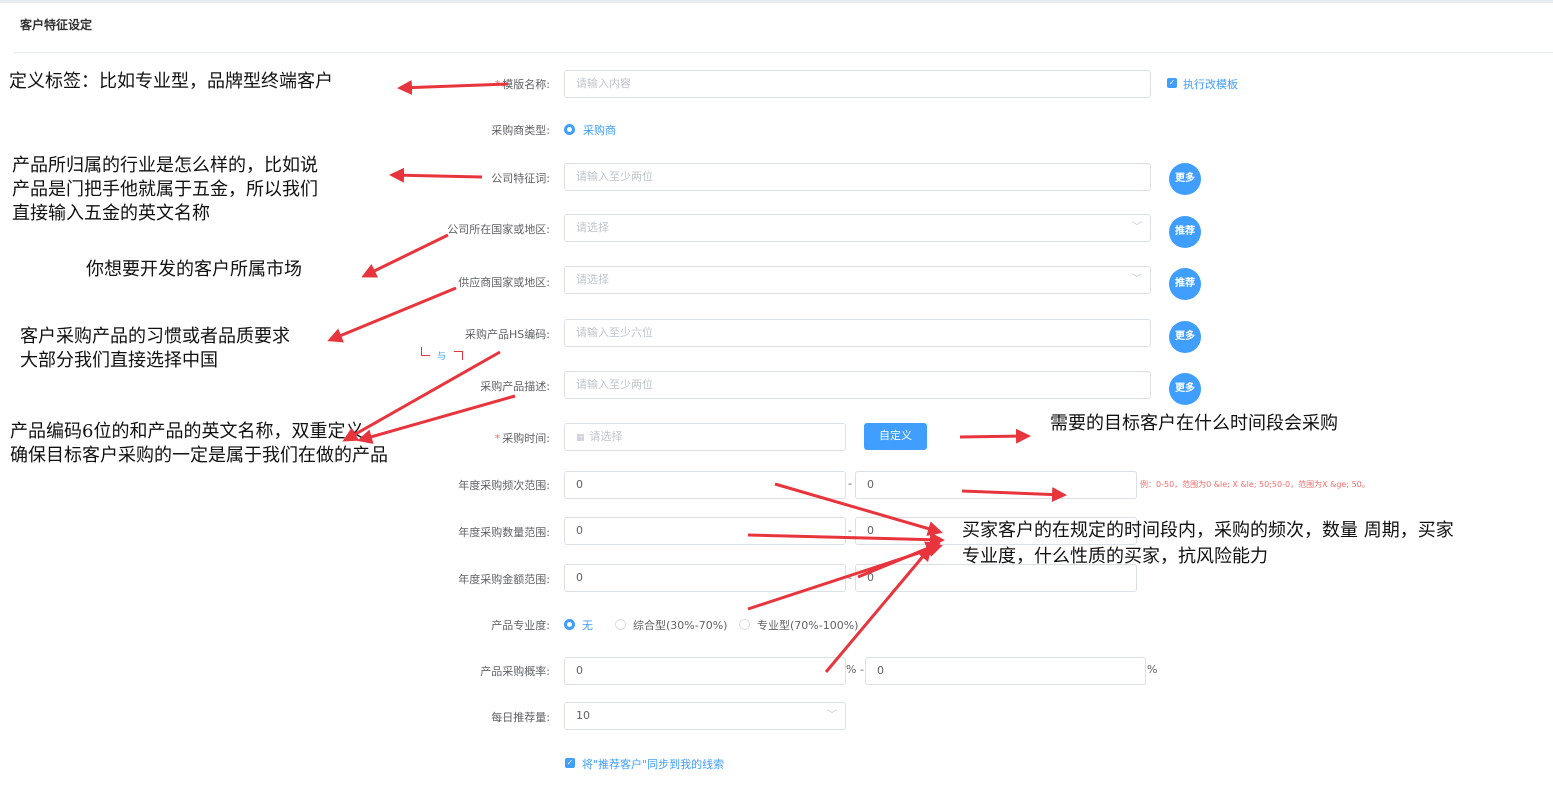  What do you see at coordinates (846, 540) in the screenshot?
I see `arrow-buyer-qty` at bounding box center [846, 540].